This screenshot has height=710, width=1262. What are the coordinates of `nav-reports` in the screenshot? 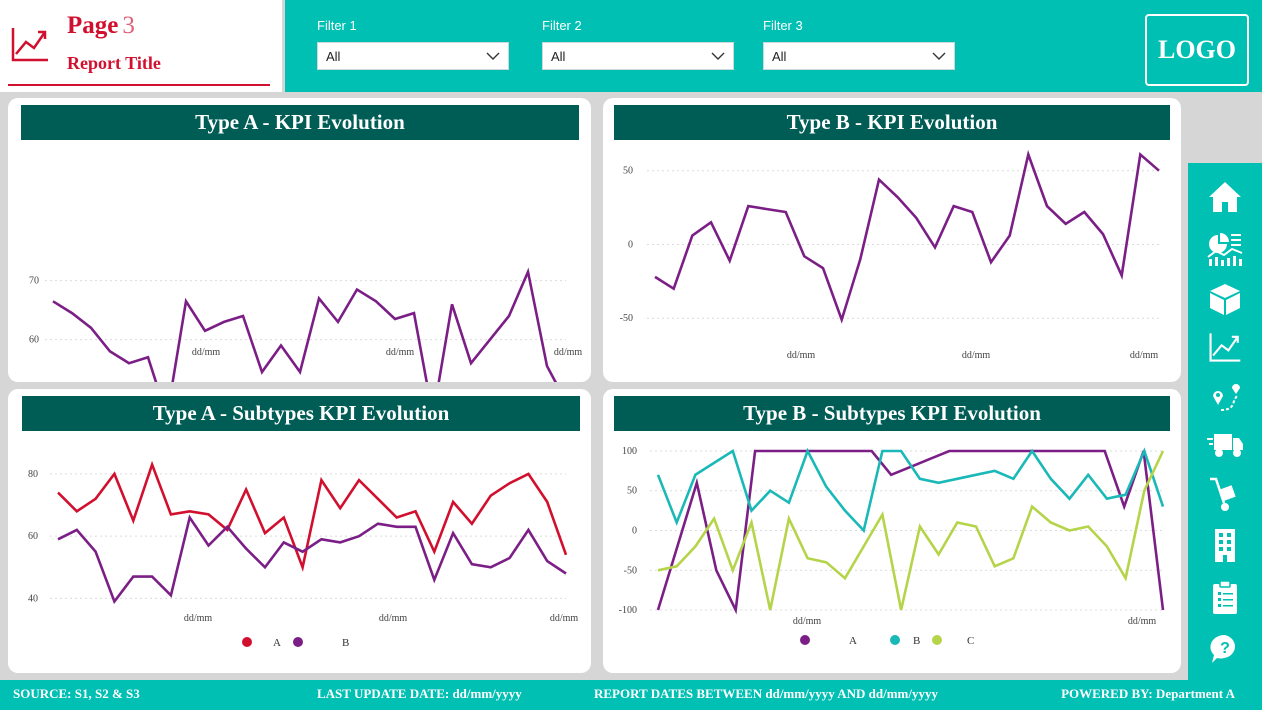 It's located at (1225, 597).